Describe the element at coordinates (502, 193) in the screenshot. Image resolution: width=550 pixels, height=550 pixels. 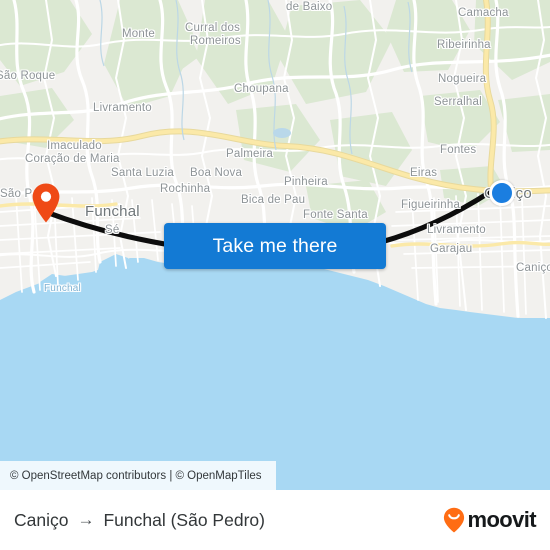
I see `destination-map-dot` at that location.